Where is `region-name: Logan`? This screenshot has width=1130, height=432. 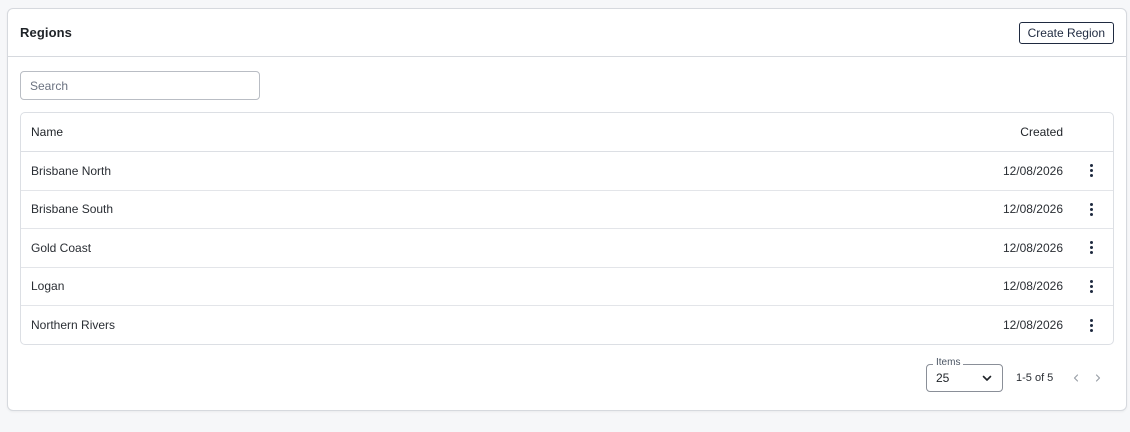 region-name: Logan is located at coordinates (487, 286).